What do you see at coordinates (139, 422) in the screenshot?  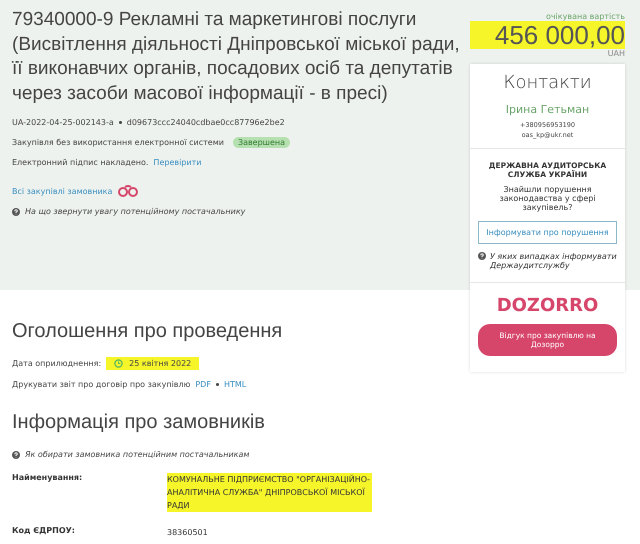 I see `buyers-title: Інформація про замовників` at bounding box center [139, 422].